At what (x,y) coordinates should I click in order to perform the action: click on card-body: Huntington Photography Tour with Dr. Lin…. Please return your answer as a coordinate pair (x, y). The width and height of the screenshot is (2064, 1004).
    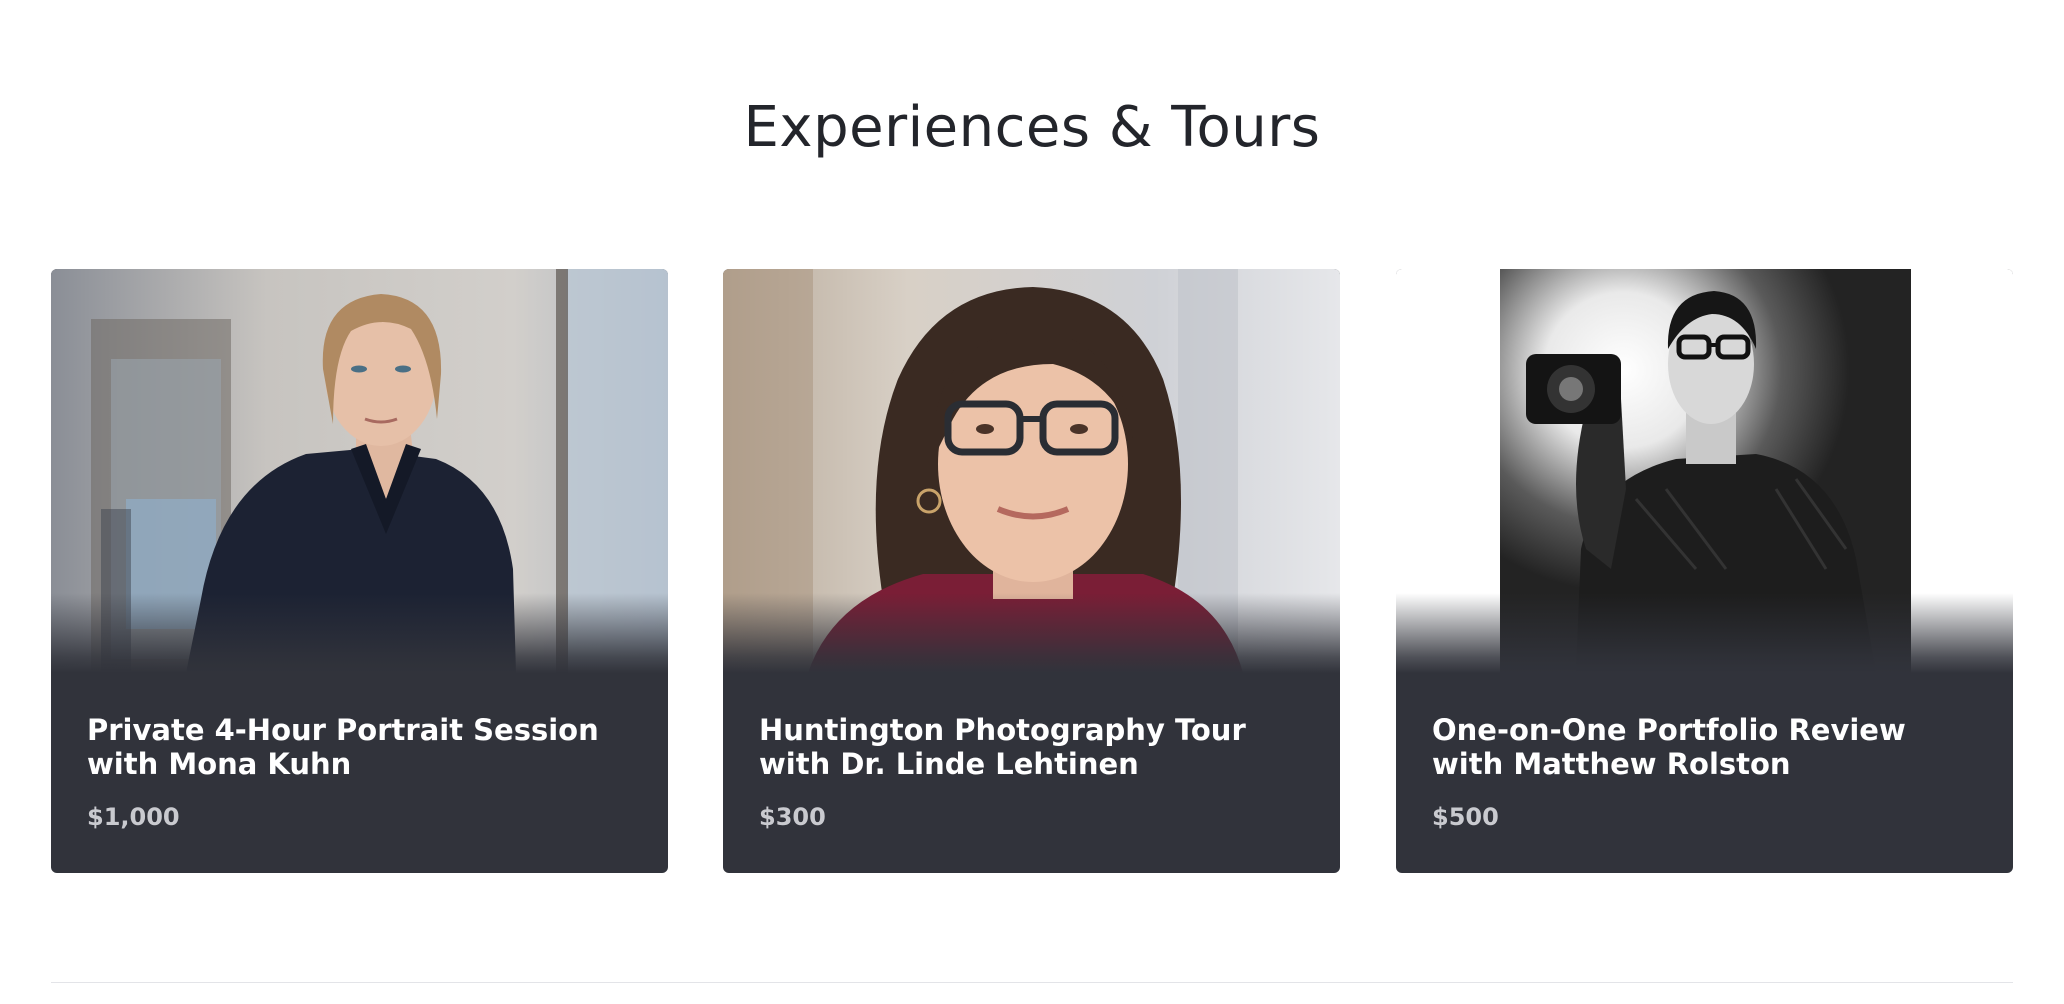
    Looking at the image, I should click on (1034, 772).